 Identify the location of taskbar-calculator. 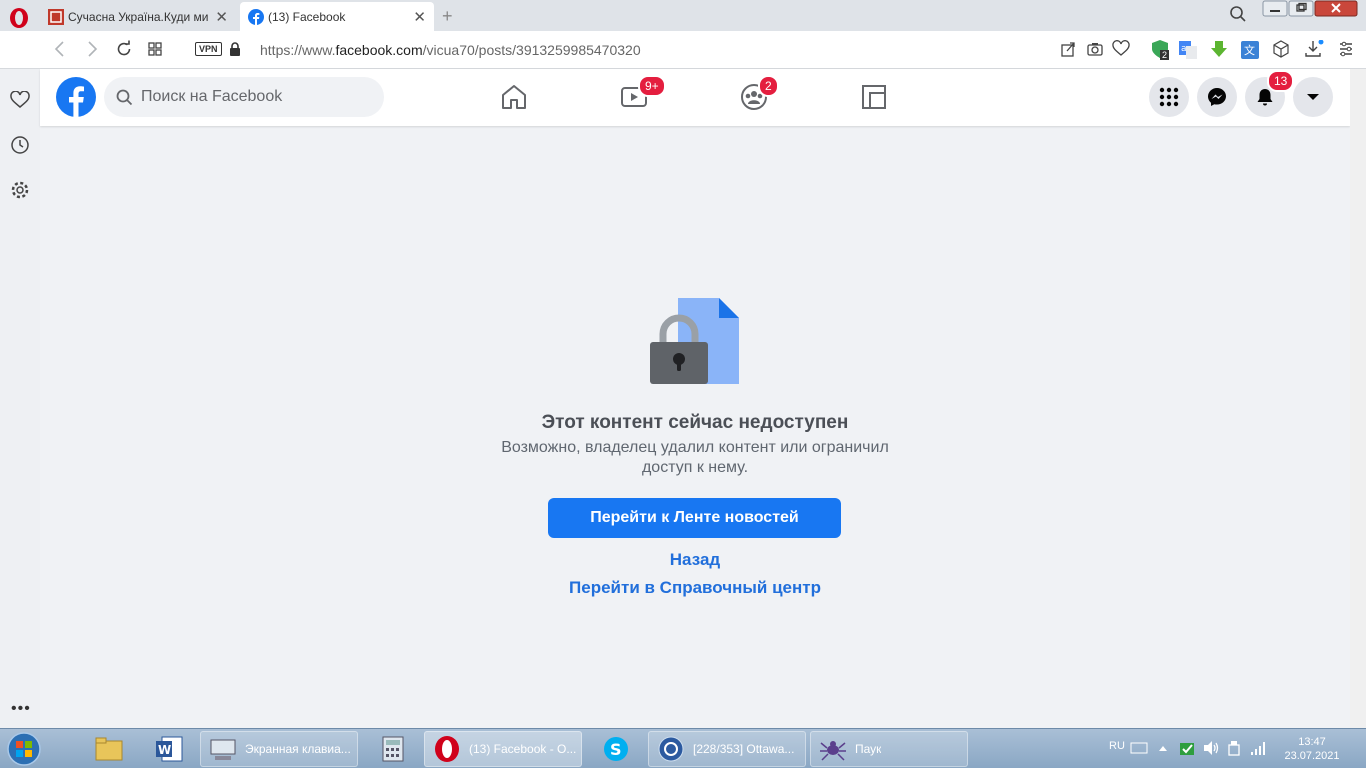
(392, 749).